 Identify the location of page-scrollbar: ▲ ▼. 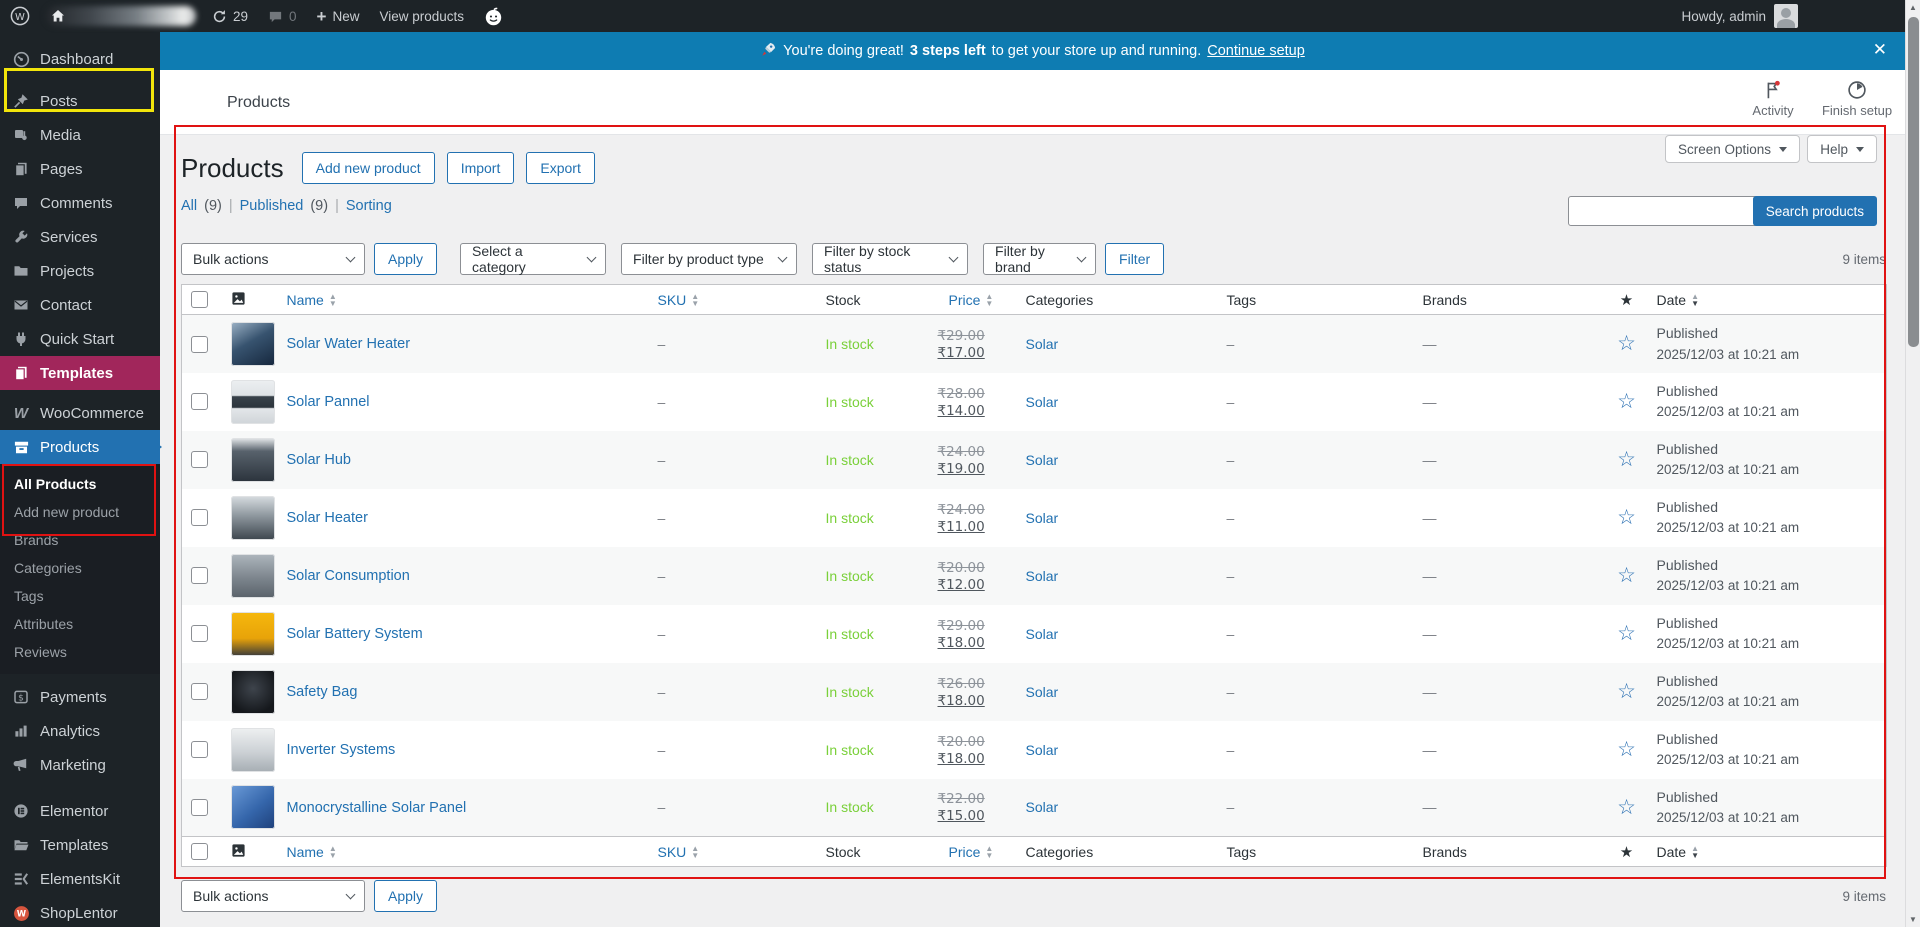
(1912, 463).